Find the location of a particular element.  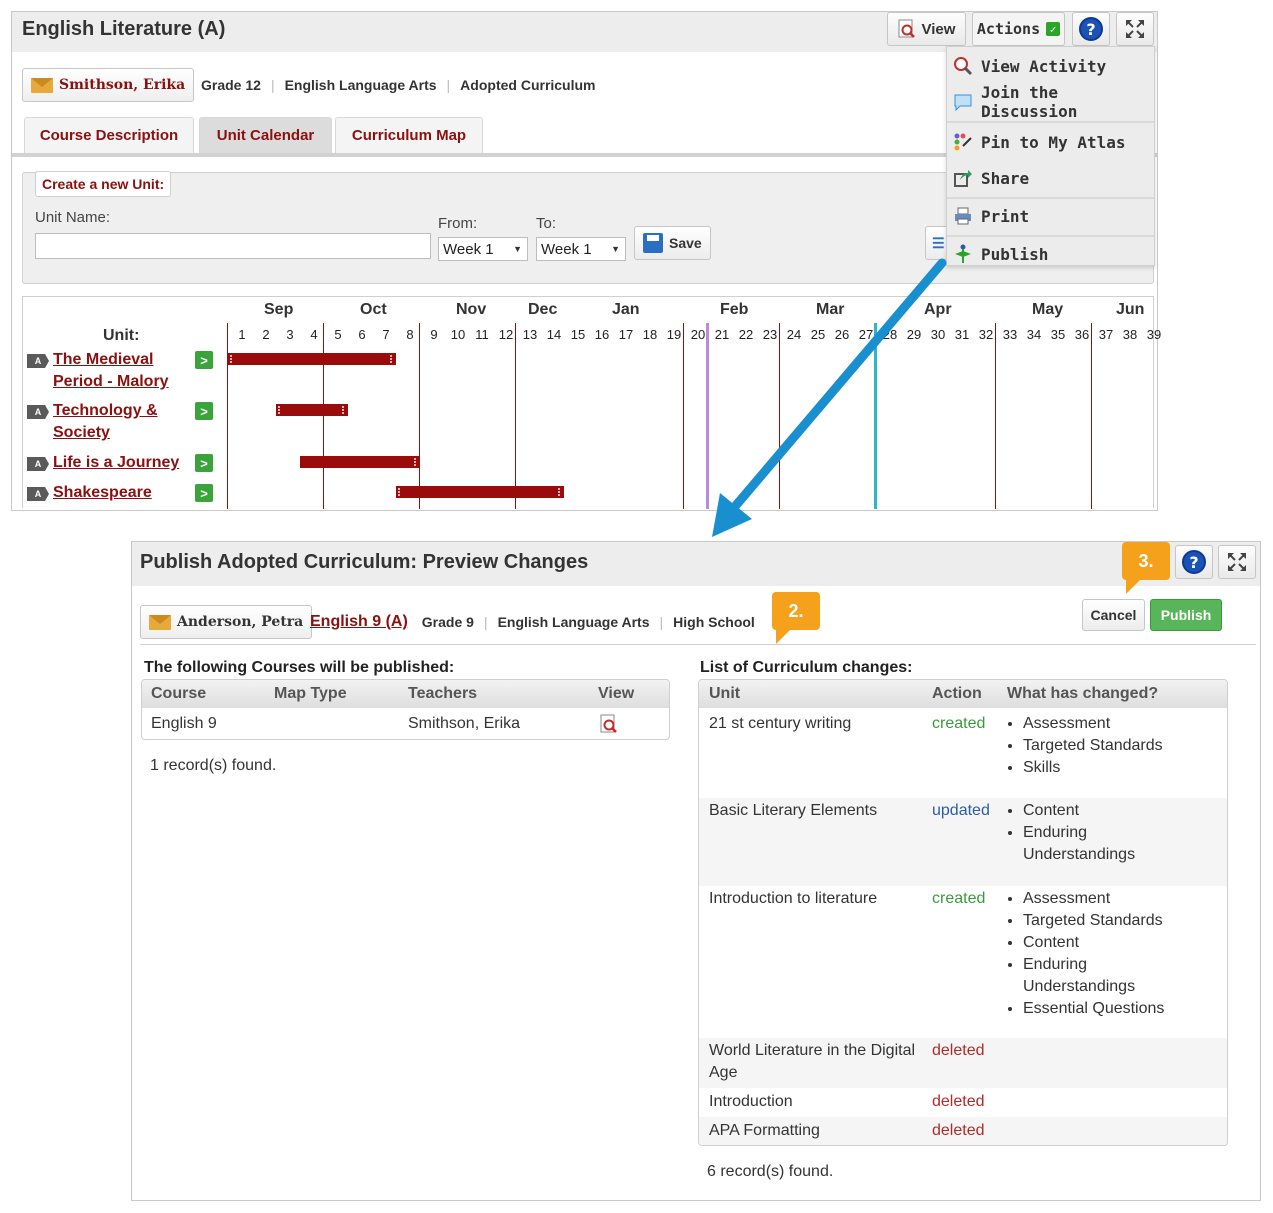

menu-item-share: Share is located at coordinates (1050, 178).